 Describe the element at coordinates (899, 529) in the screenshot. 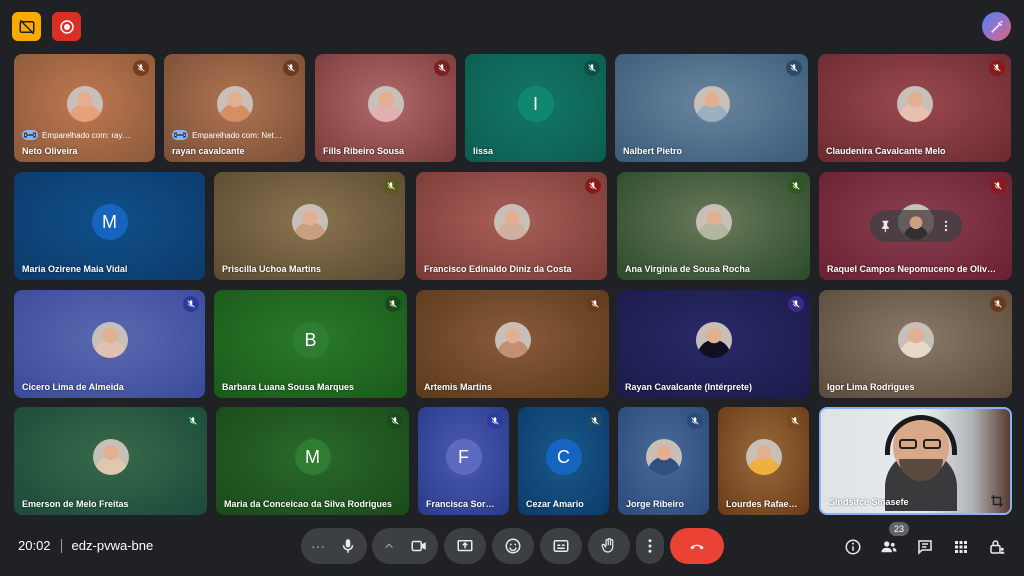

I see `participant-count-badge: 23` at that location.